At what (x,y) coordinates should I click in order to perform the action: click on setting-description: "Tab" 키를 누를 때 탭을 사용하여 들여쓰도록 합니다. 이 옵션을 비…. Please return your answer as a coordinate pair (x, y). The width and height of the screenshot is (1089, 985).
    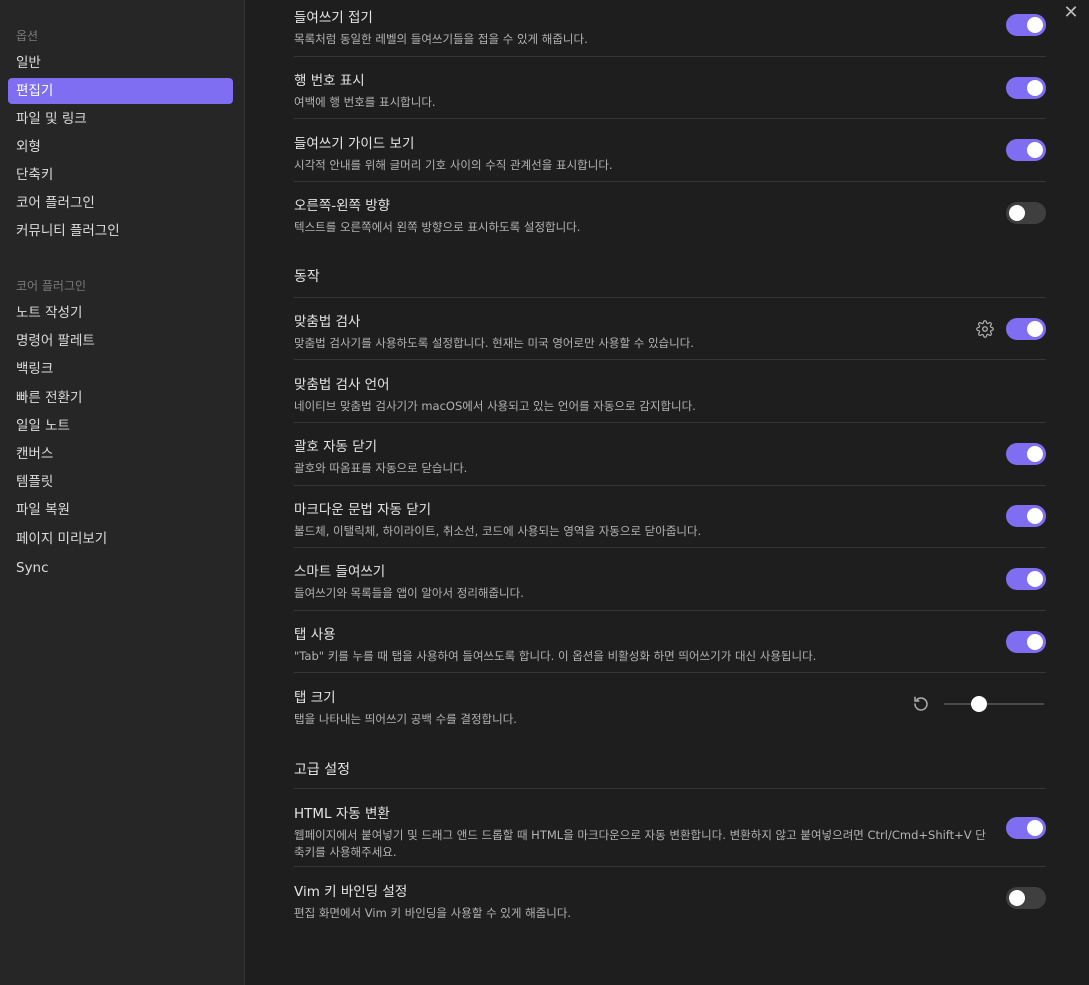
    Looking at the image, I should click on (555, 656).